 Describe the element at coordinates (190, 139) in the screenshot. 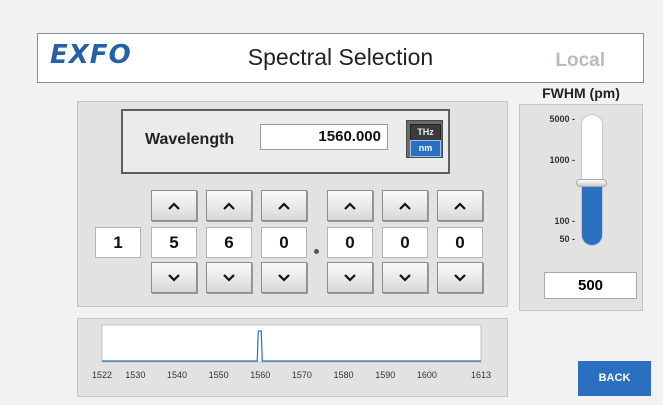

I see `wavelength-label: Wavelength` at that location.